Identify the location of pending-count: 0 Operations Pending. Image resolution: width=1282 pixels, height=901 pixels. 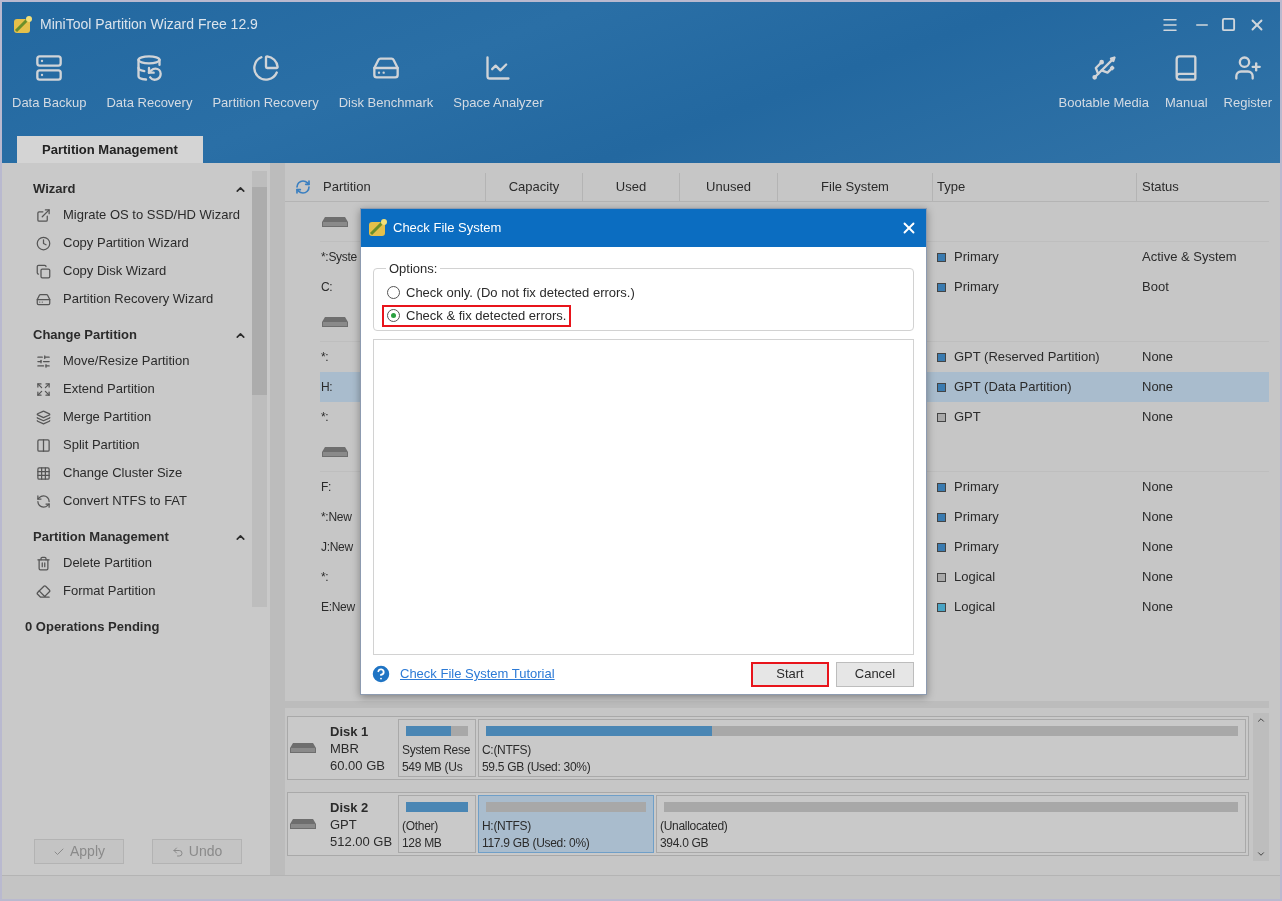
(92, 627).